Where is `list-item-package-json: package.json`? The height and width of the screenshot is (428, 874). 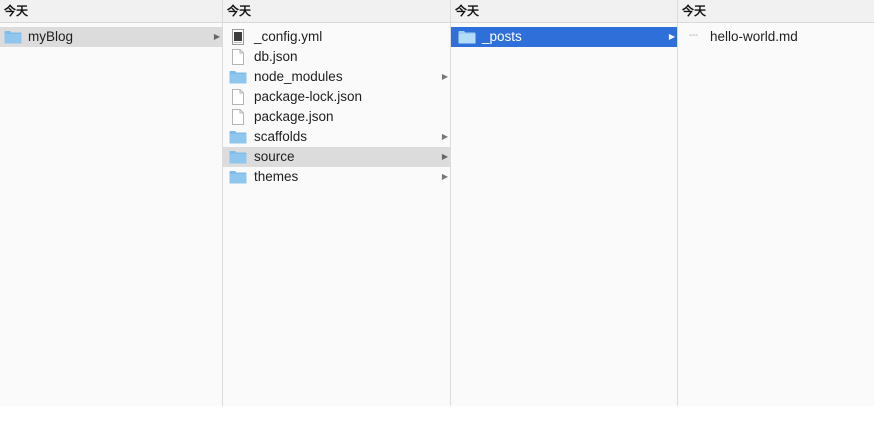 list-item-package-json: package.json is located at coordinates (336, 117).